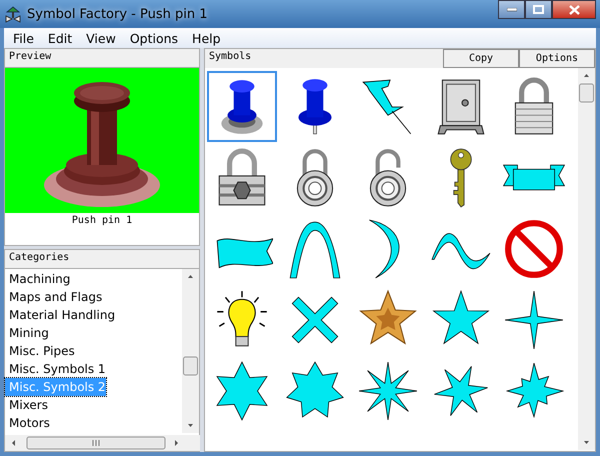 Image resolution: width=600 pixels, height=456 pixels. Describe the element at coordinates (388, 391) in the screenshot. I see `star8-icon` at that location.